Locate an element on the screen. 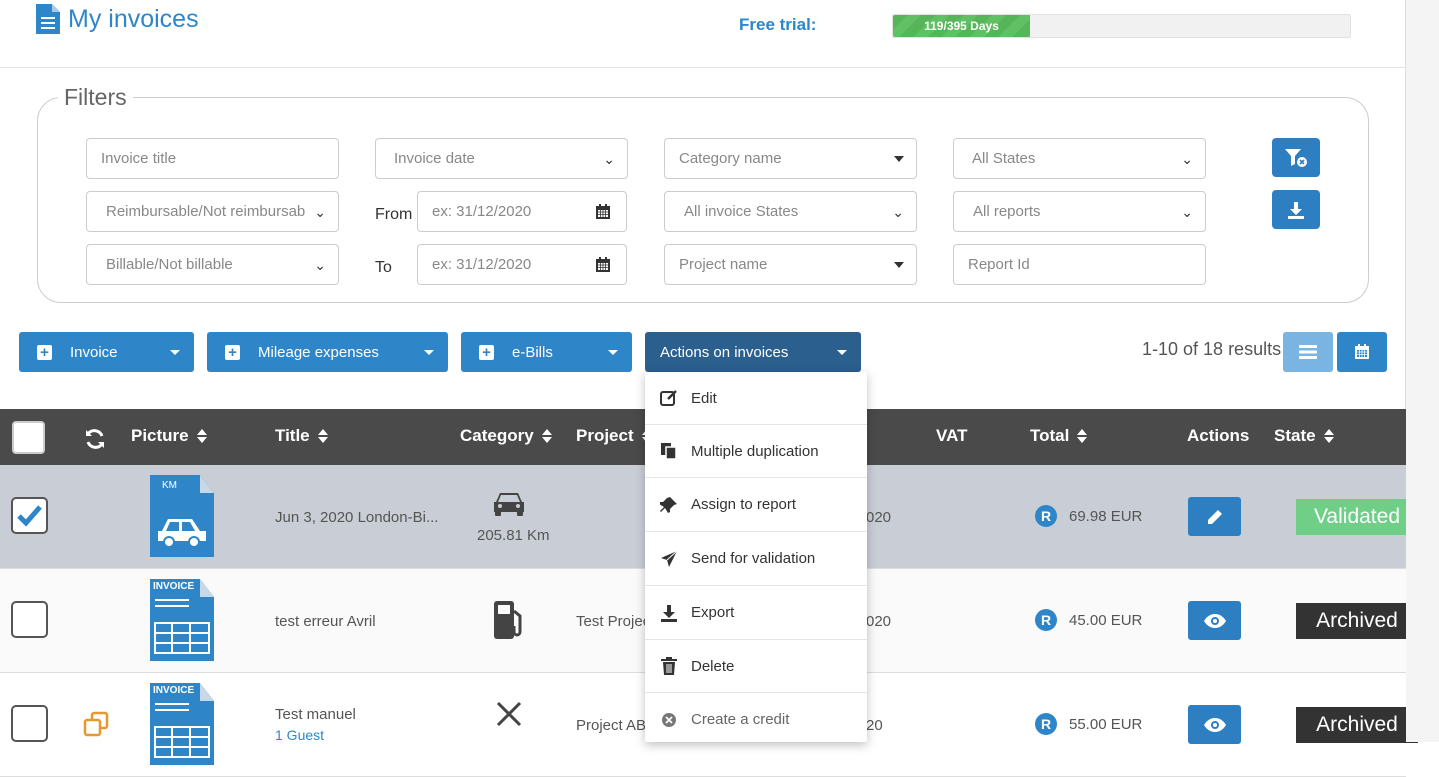 The width and height of the screenshot is (1439, 777). to-calendar-button is located at coordinates (603, 264).